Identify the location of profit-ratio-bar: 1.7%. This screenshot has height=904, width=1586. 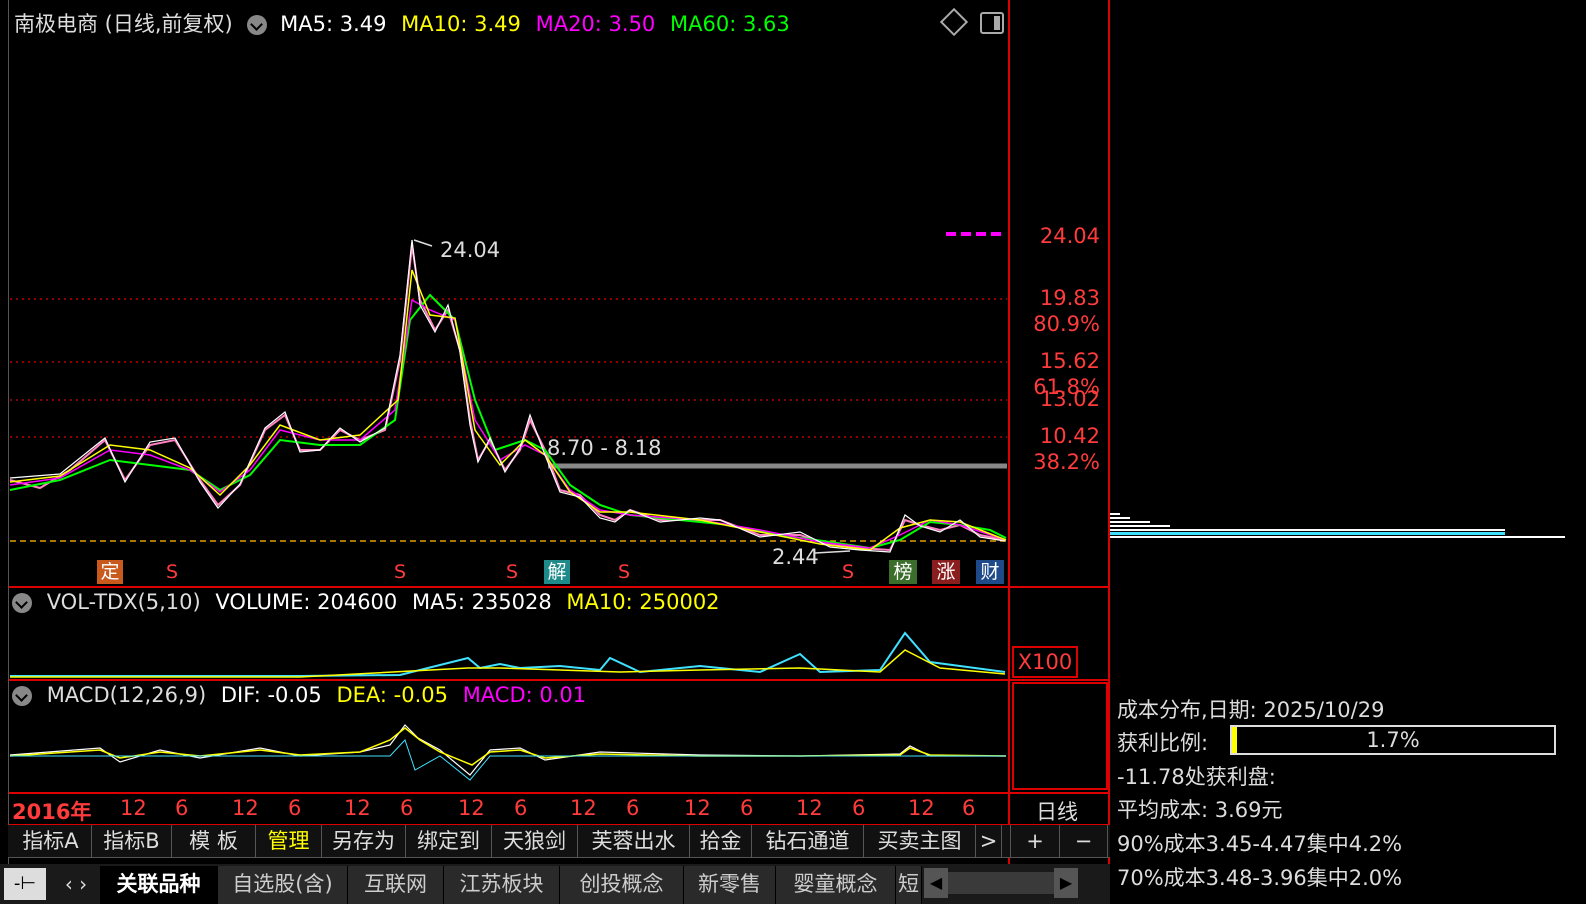
(1393, 740).